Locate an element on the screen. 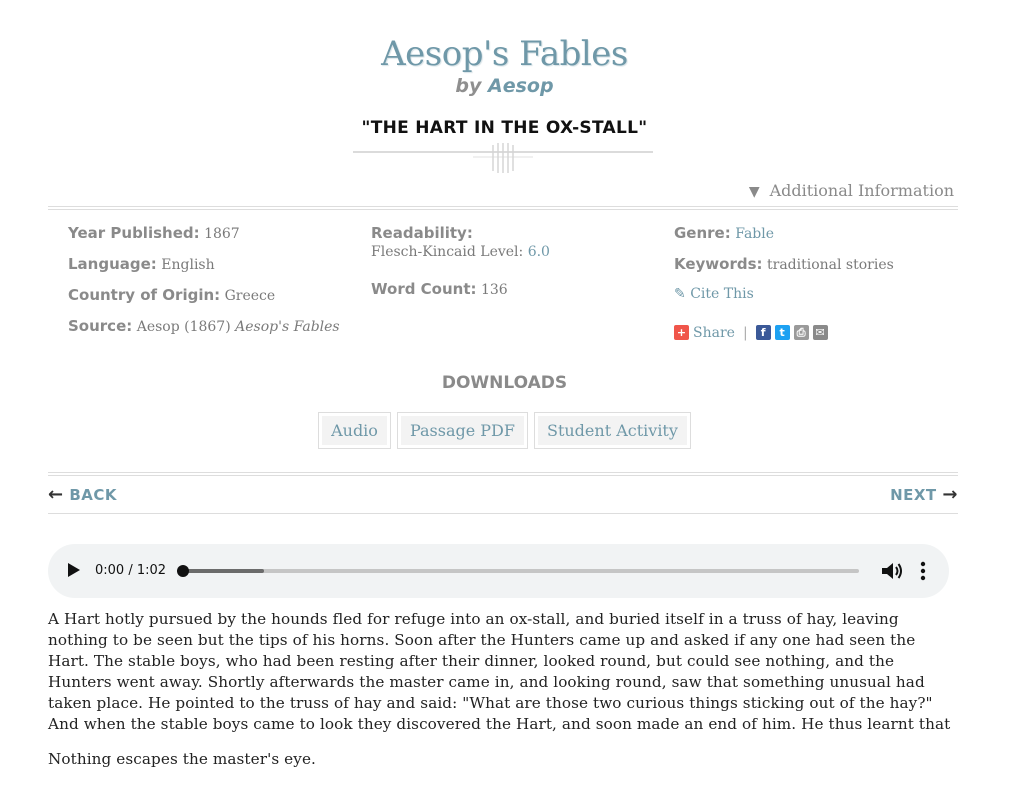  passage-pdf-label: Passage PDF is located at coordinates (462, 430).